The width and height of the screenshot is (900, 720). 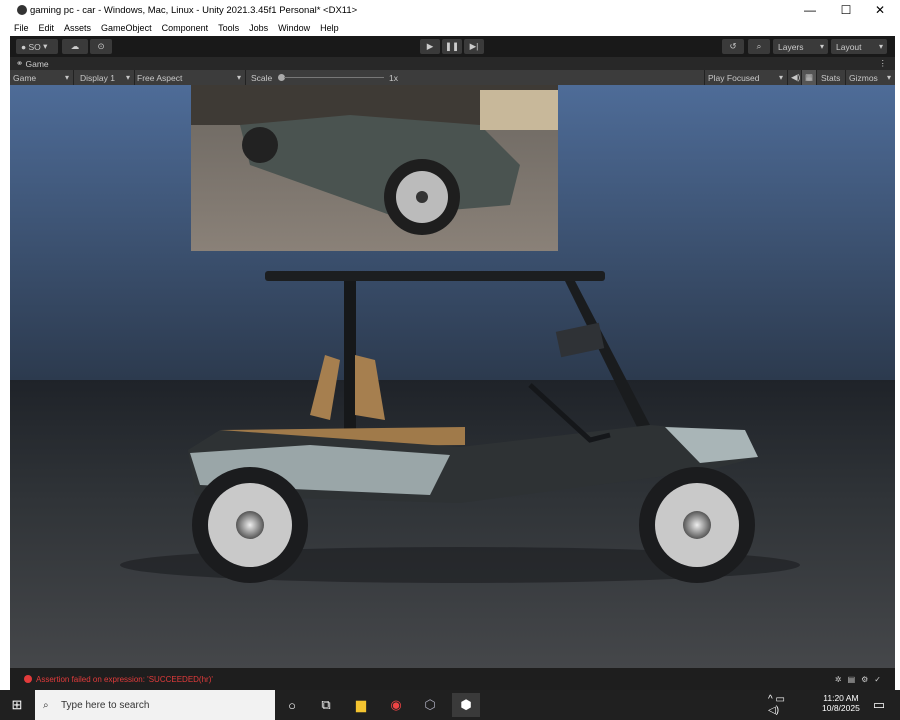 I want to click on maximize-button: ☐, so click(x=846, y=10).